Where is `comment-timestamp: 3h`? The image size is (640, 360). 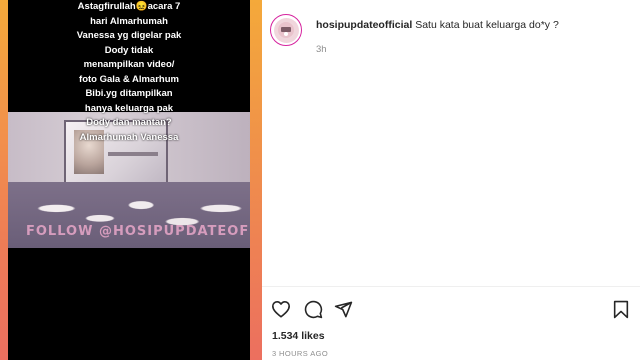 comment-timestamp: 3h is located at coordinates (321, 49).